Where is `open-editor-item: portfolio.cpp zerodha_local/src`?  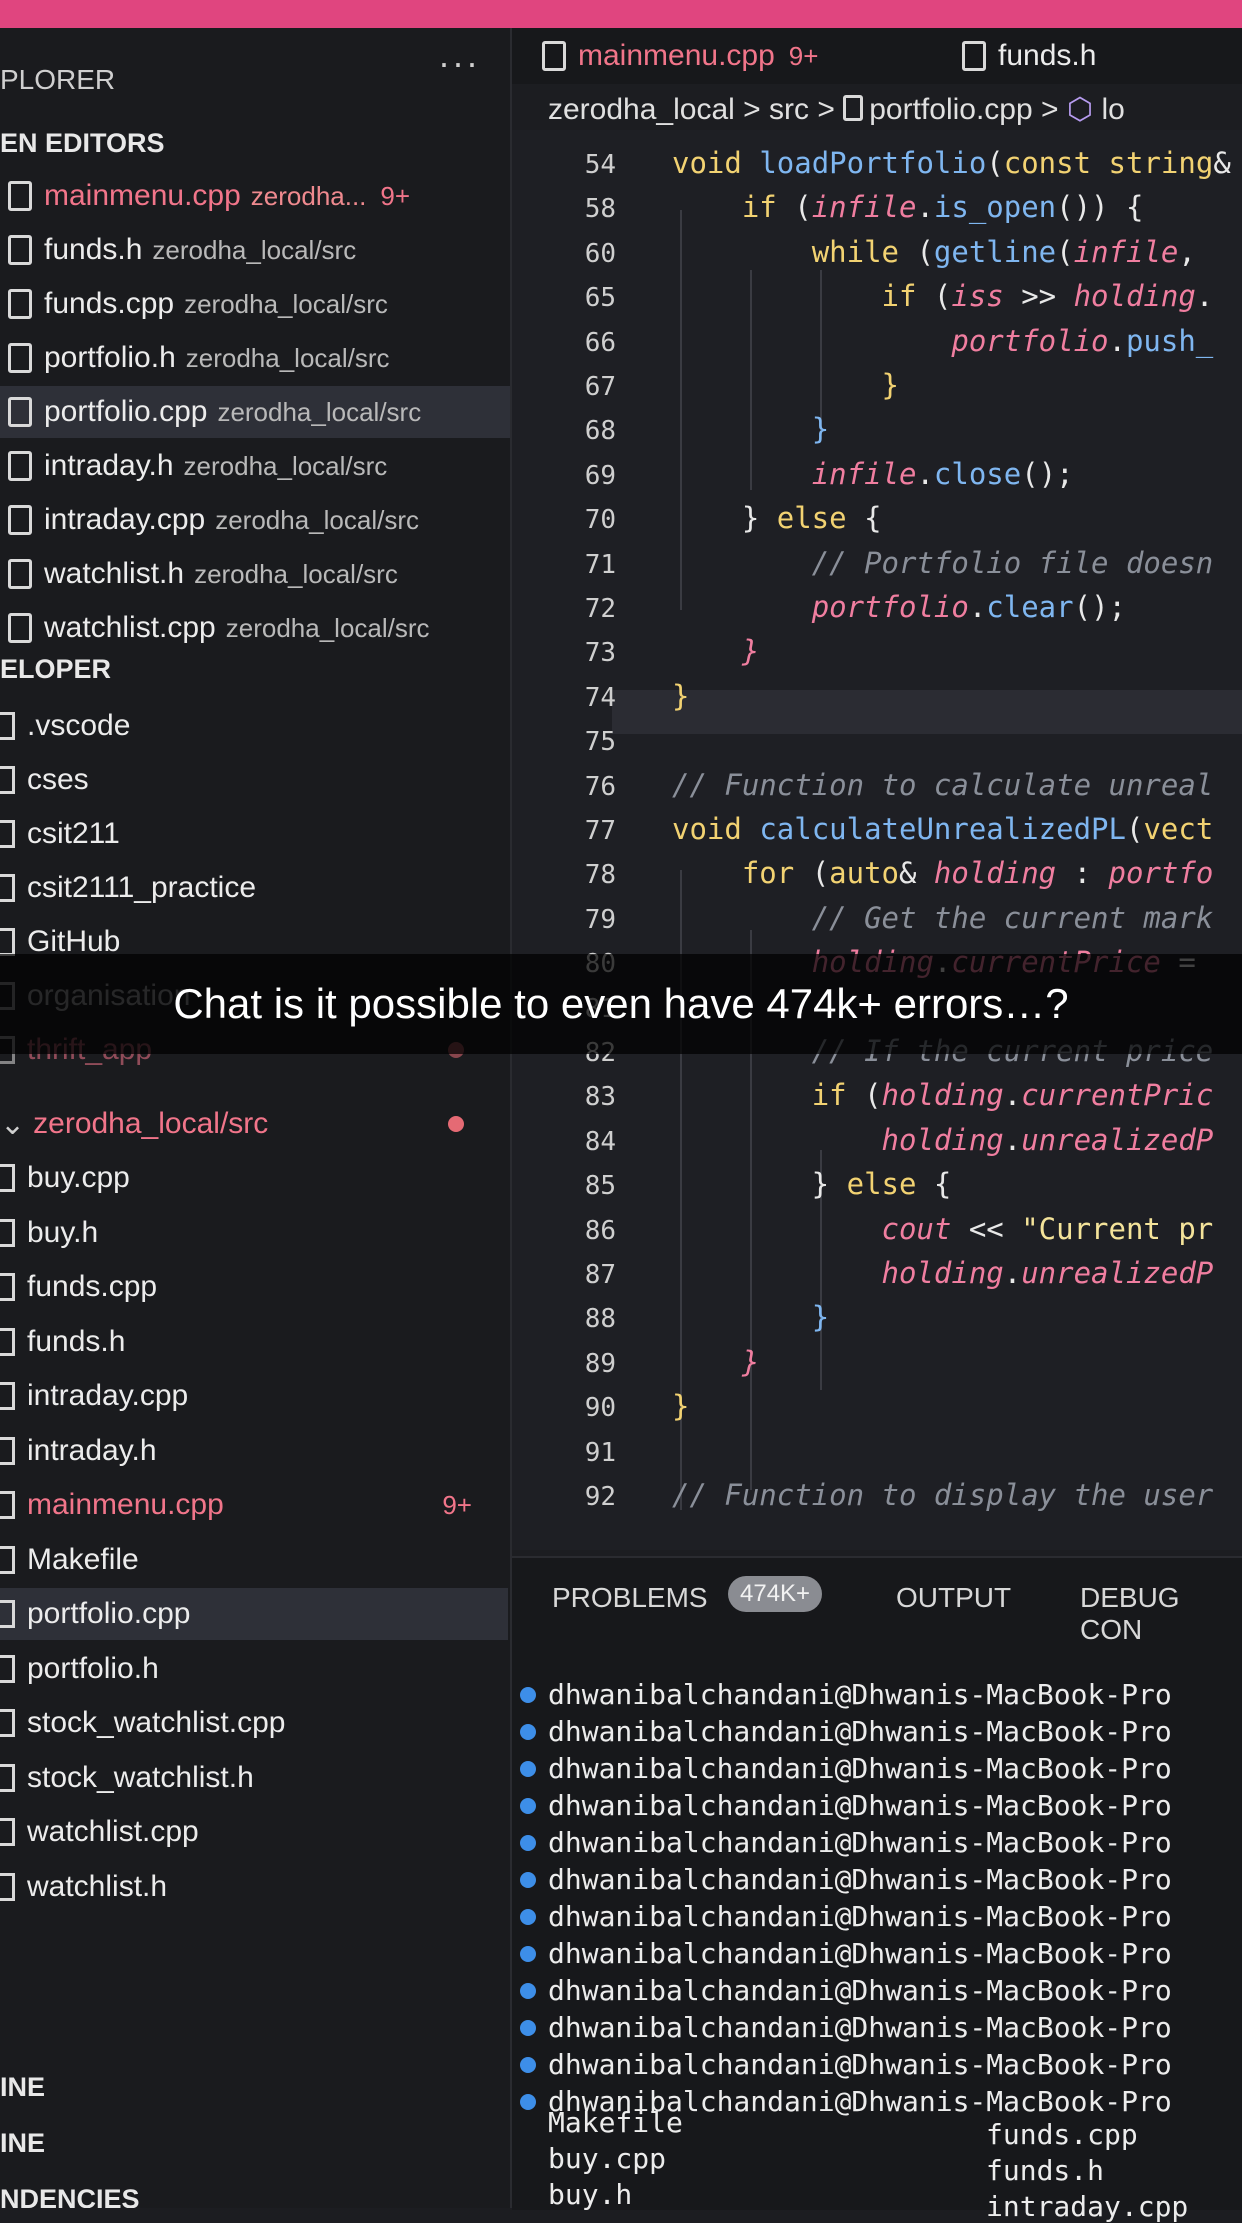 open-editor-item: portfolio.cpp zerodha_local/src is located at coordinates (255, 412).